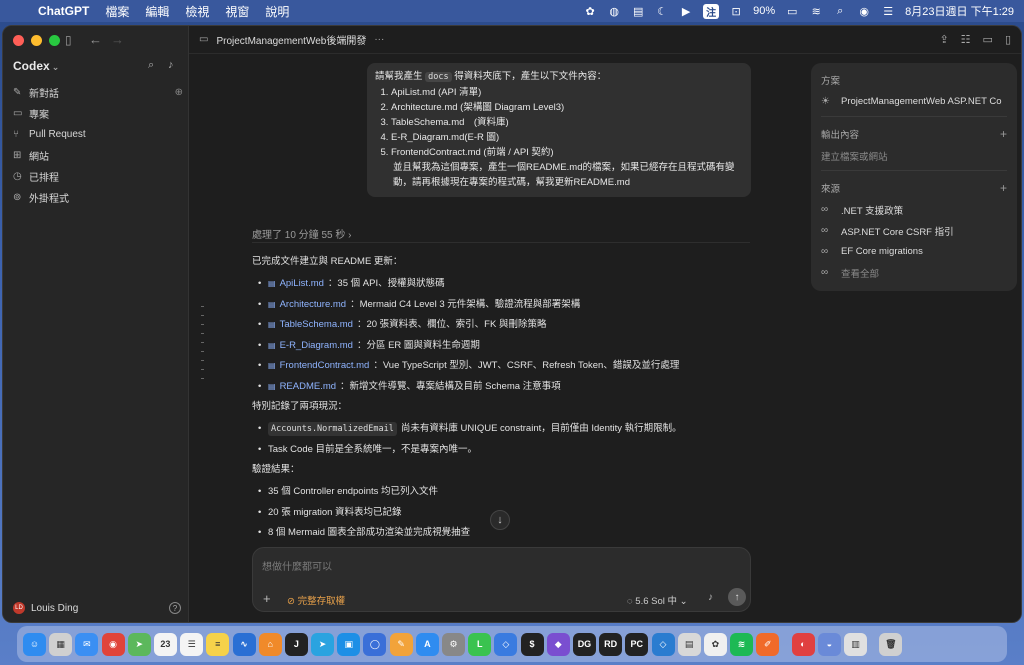  Describe the element at coordinates (959, 11) in the screenshot. I see `clock: 8月23日週日 下午1:29` at that location.